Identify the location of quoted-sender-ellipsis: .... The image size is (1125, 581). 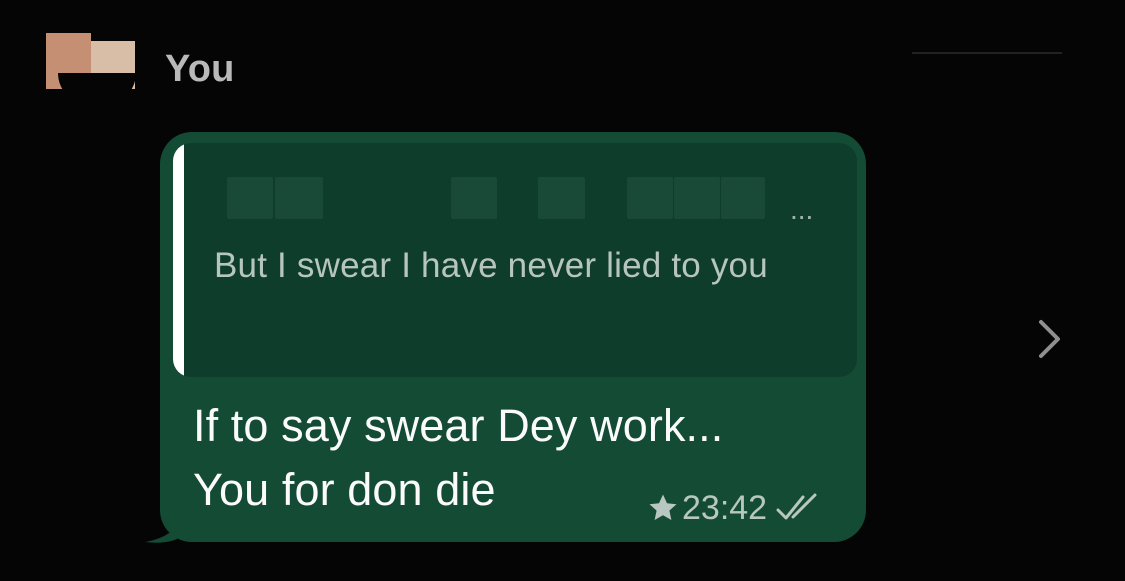
(802, 209).